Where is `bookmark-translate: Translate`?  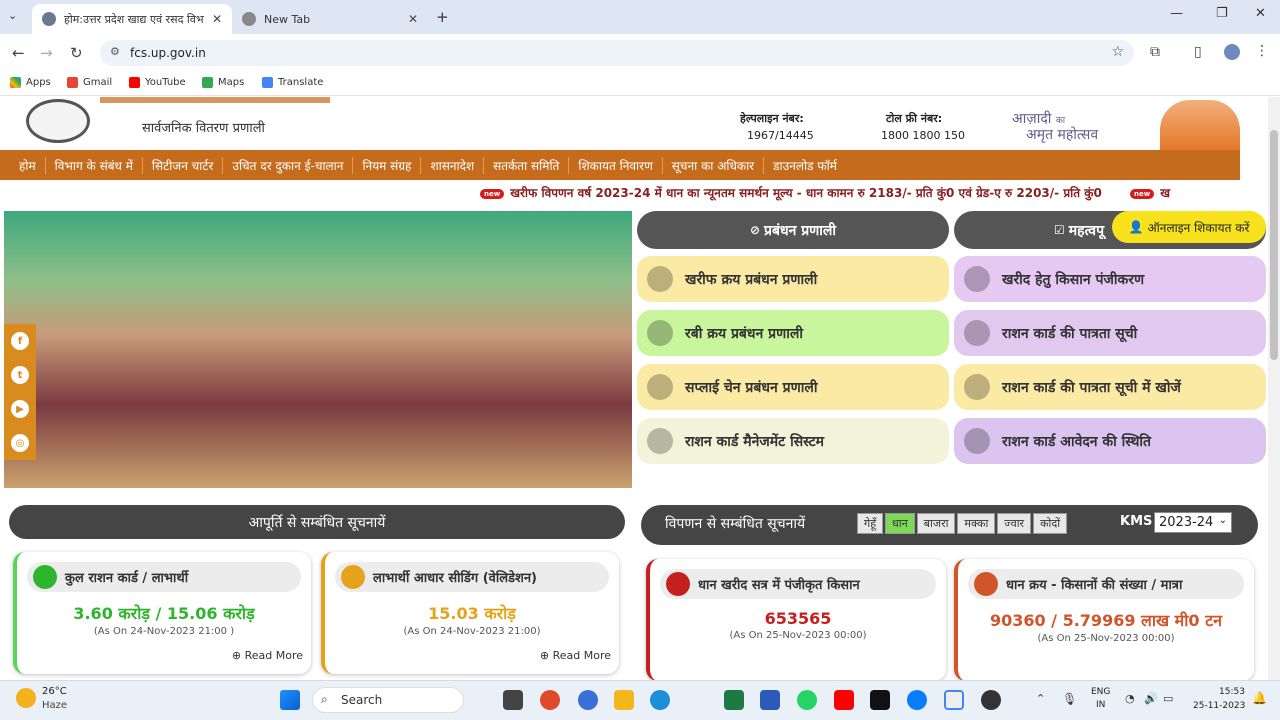 bookmark-translate: Translate is located at coordinates (292, 82).